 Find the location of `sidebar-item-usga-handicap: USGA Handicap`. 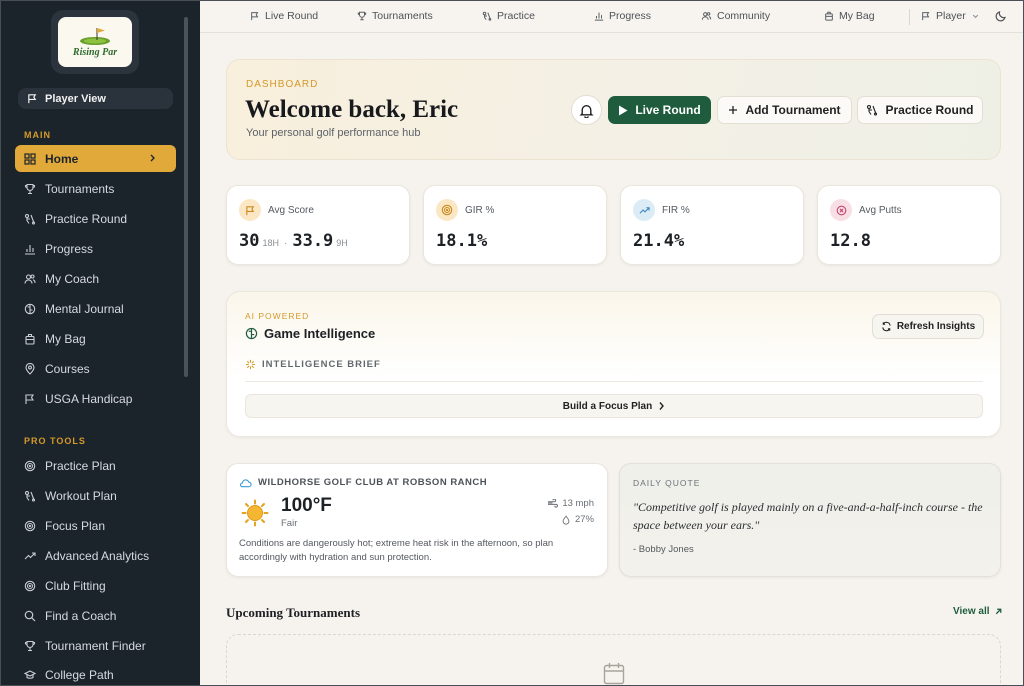

sidebar-item-usga-handicap: USGA Handicap is located at coordinates (95, 398).